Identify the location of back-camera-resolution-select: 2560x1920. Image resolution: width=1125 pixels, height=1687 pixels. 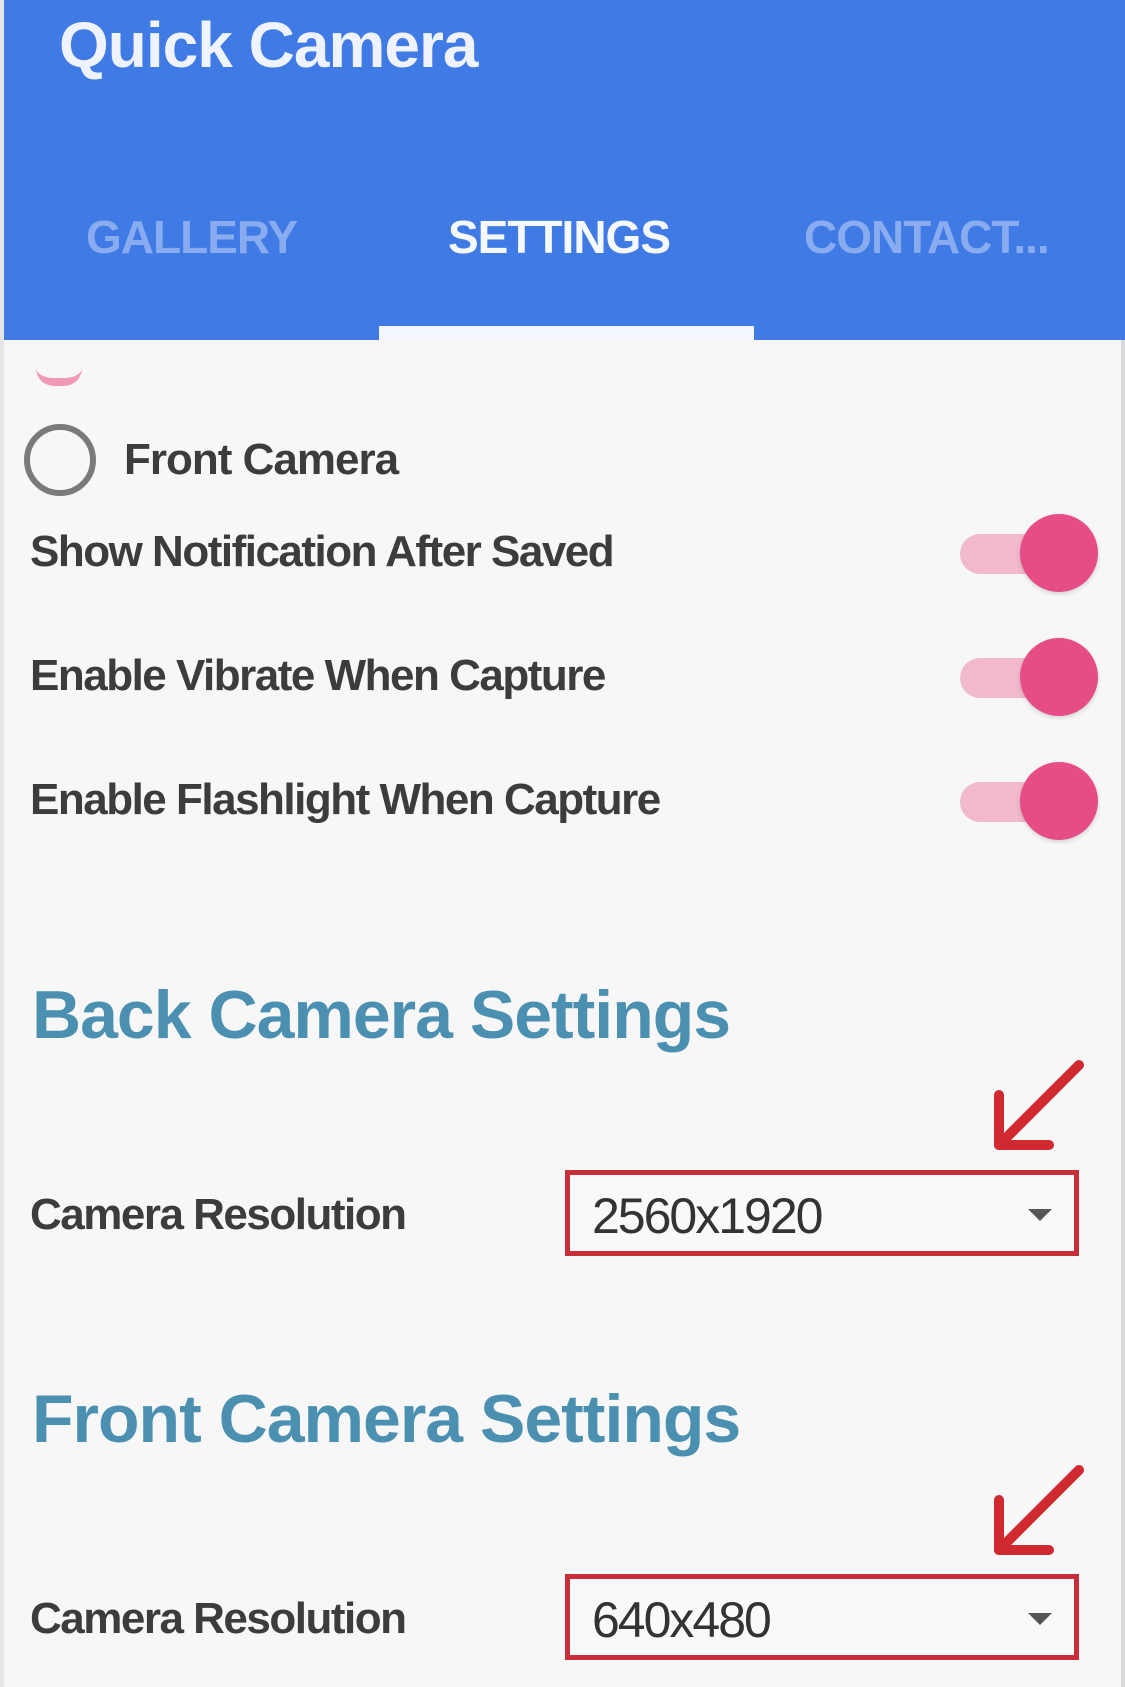
(822, 1213).